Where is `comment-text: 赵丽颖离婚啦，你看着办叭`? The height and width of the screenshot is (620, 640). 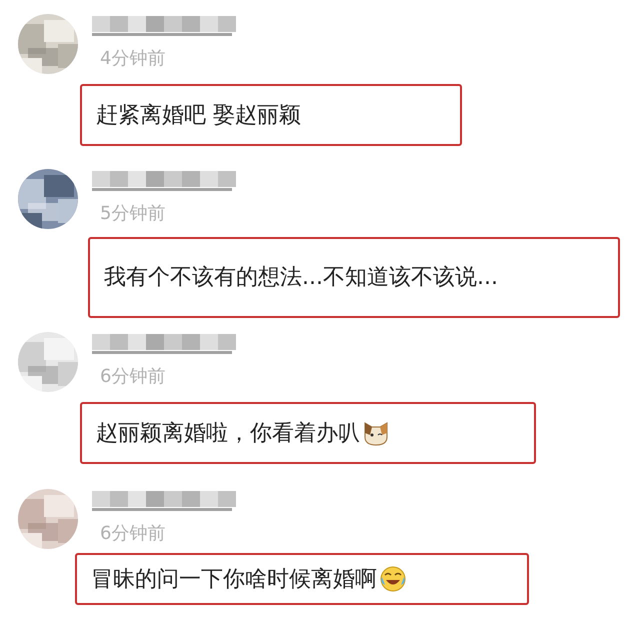 comment-text: 赵丽颖离婚啦，你看着办叭 is located at coordinates (228, 434).